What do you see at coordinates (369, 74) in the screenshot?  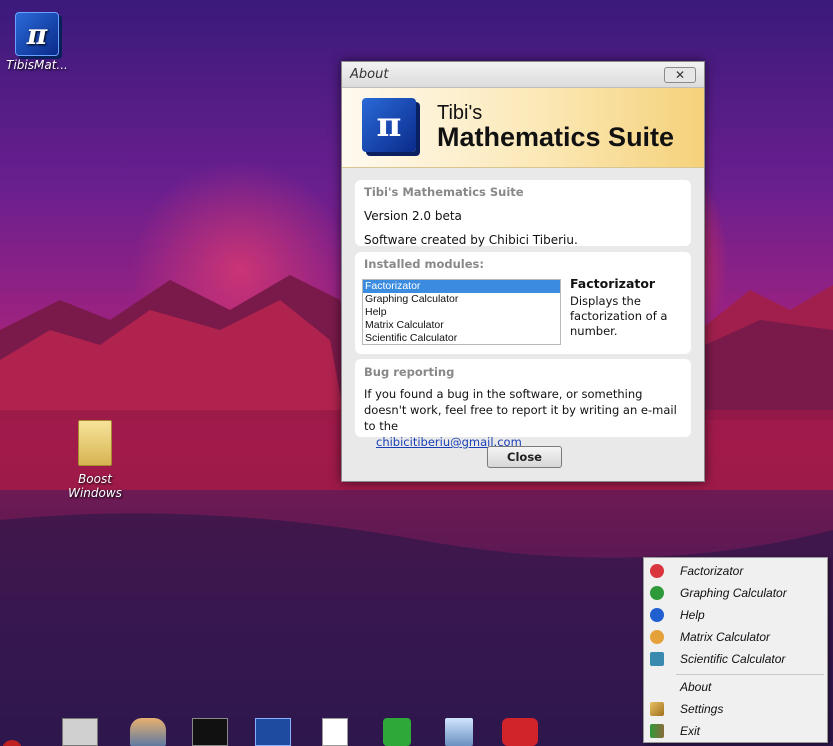 I see `dialog-title: About` at bounding box center [369, 74].